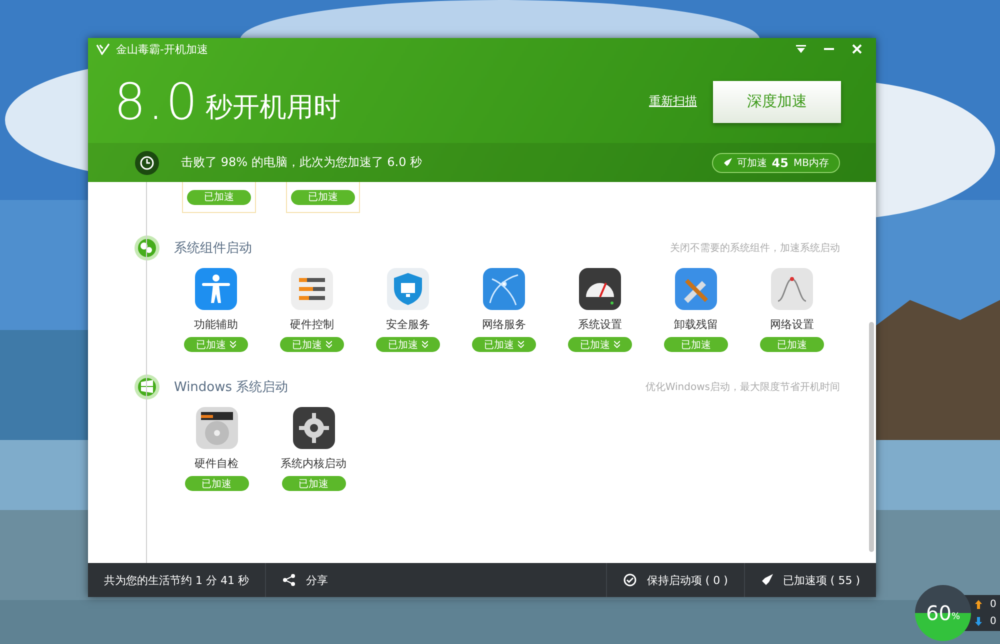 This screenshot has width=1000, height=644. Describe the element at coordinates (147, 387) in the screenshot. I see `windows-logo-icon` at that location.